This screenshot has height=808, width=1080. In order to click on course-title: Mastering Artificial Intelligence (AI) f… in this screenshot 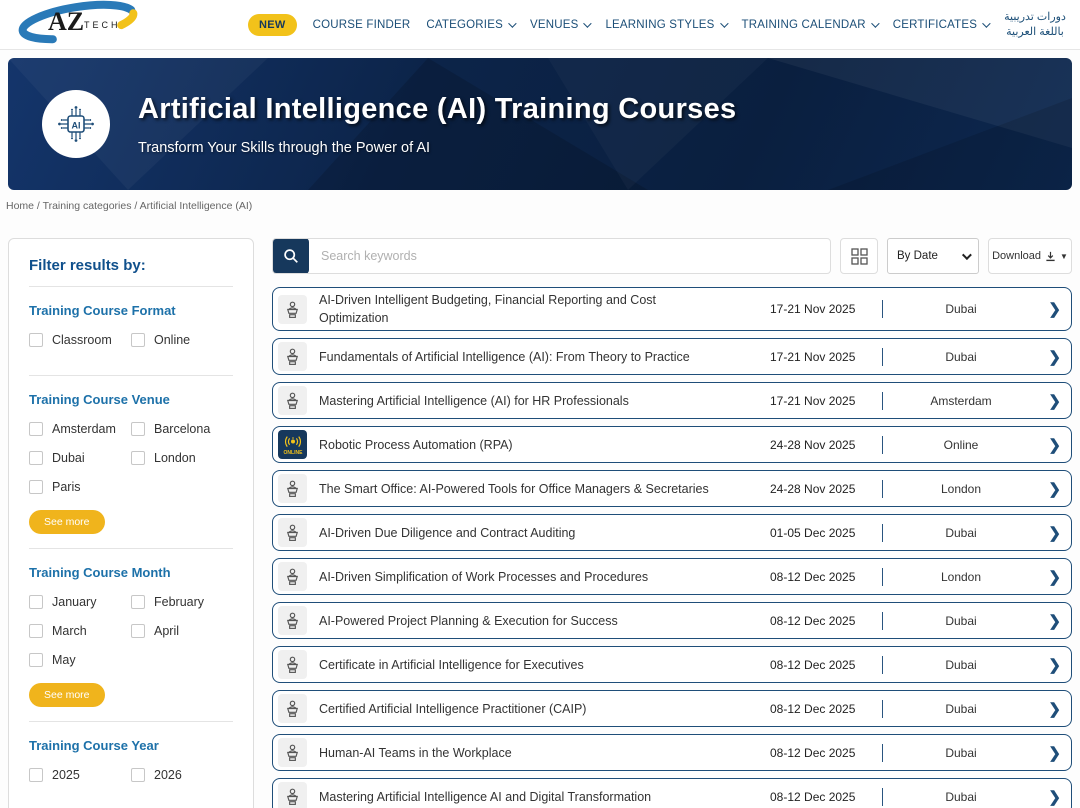, I will do `click(474, 400)`.